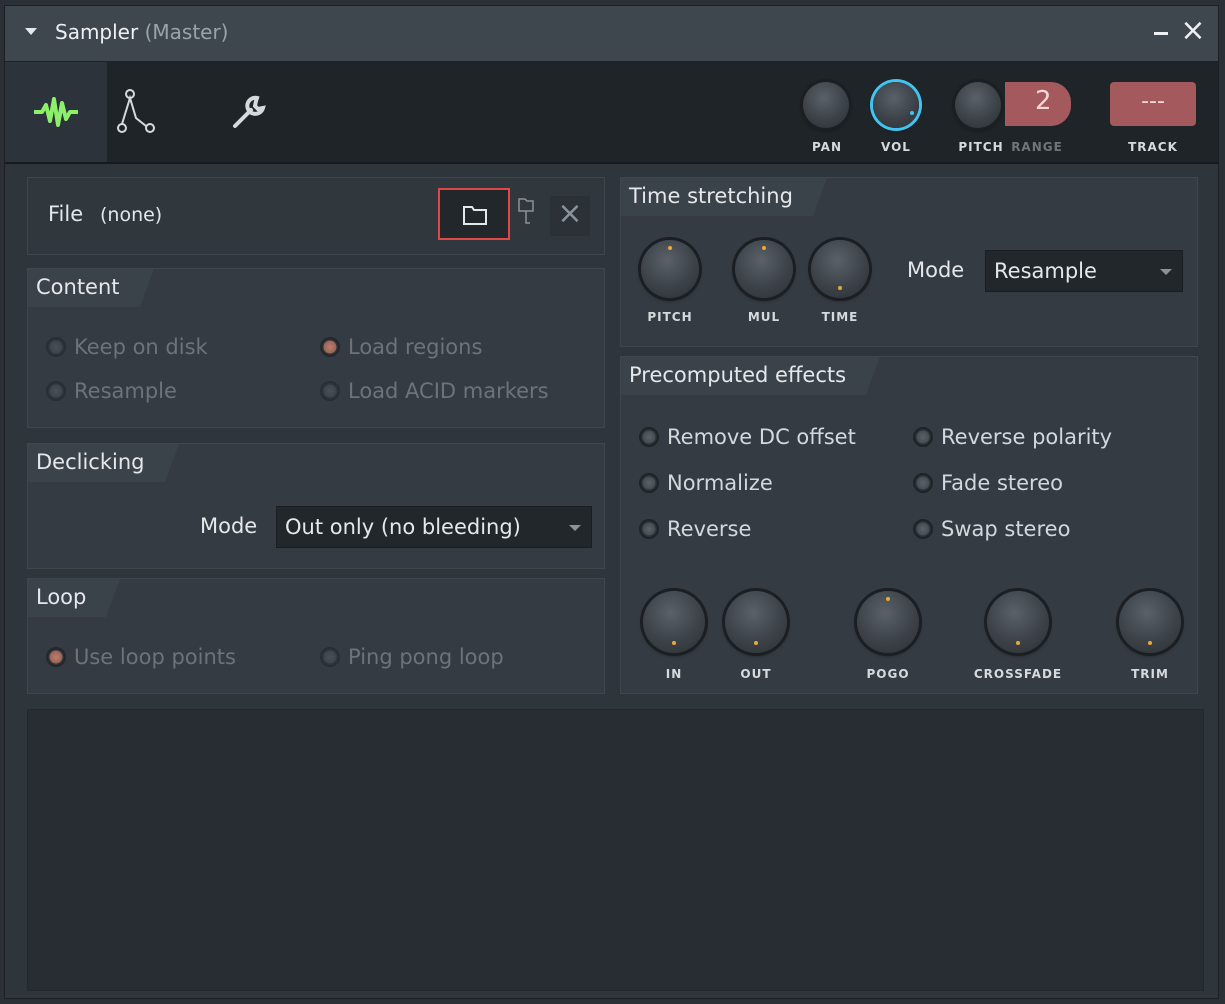  What do you see at coordinates (670, 269) in the screenshot?
I see `stretch-pitch-knob` at bounding box center [670, 269].